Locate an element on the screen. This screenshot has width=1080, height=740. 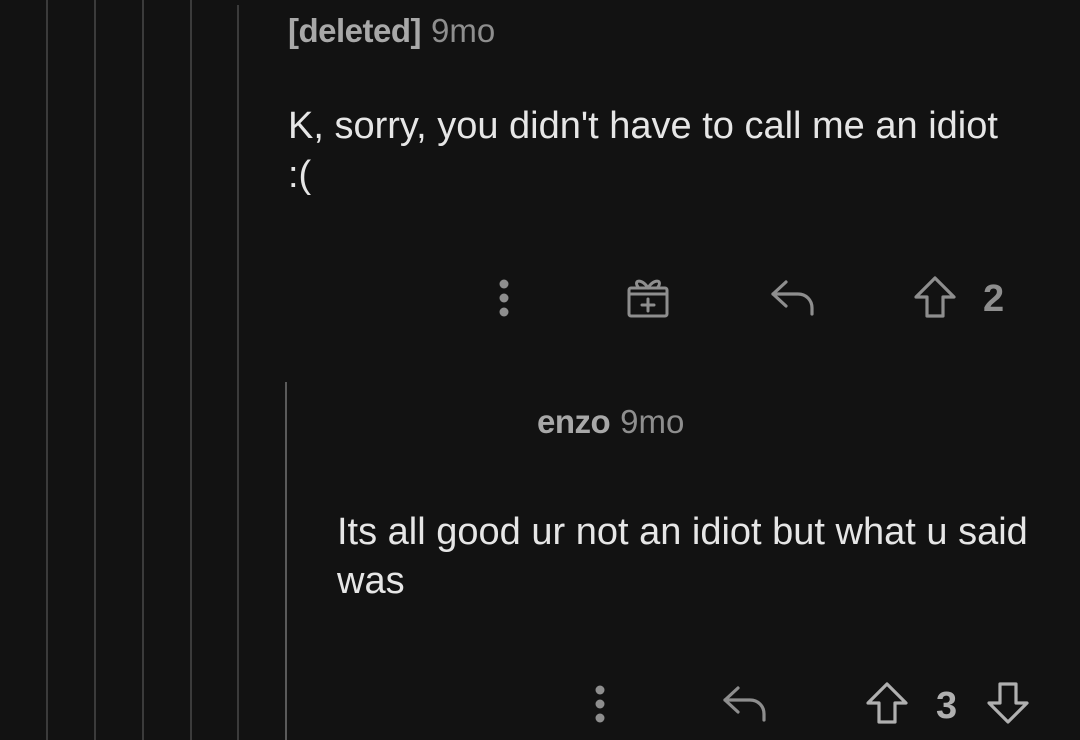
downvote-icon is located at coordinates (1008, 703).